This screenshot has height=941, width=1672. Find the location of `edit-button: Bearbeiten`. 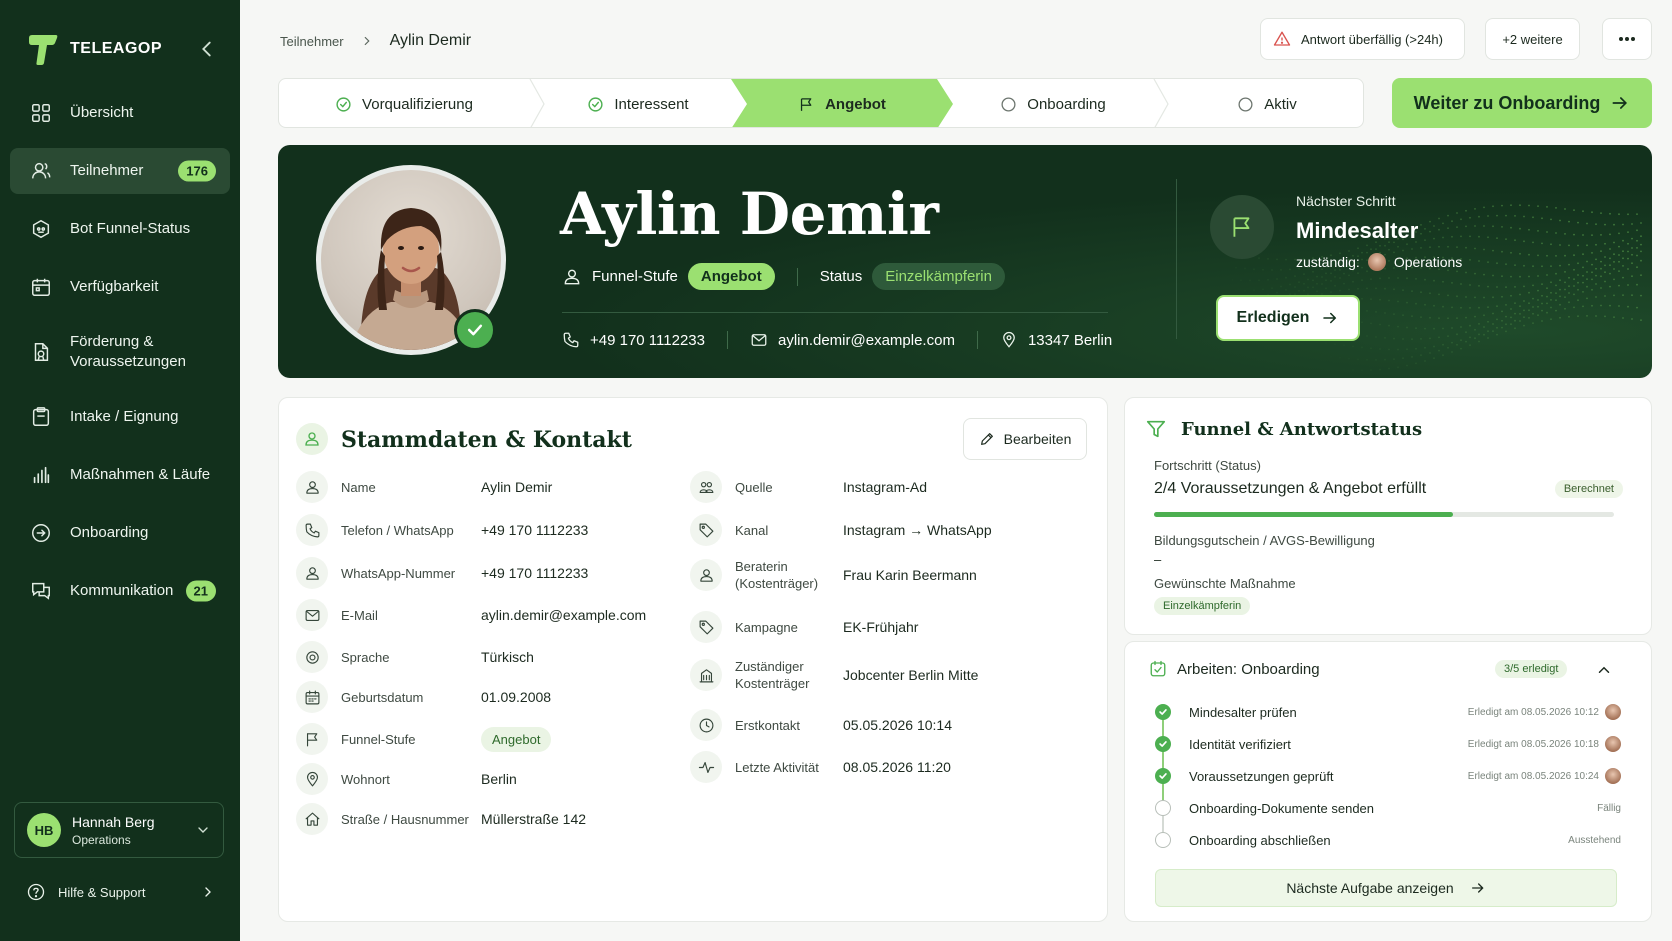

edit-button: Bearbeiten is located at coordinates (1025, 439).